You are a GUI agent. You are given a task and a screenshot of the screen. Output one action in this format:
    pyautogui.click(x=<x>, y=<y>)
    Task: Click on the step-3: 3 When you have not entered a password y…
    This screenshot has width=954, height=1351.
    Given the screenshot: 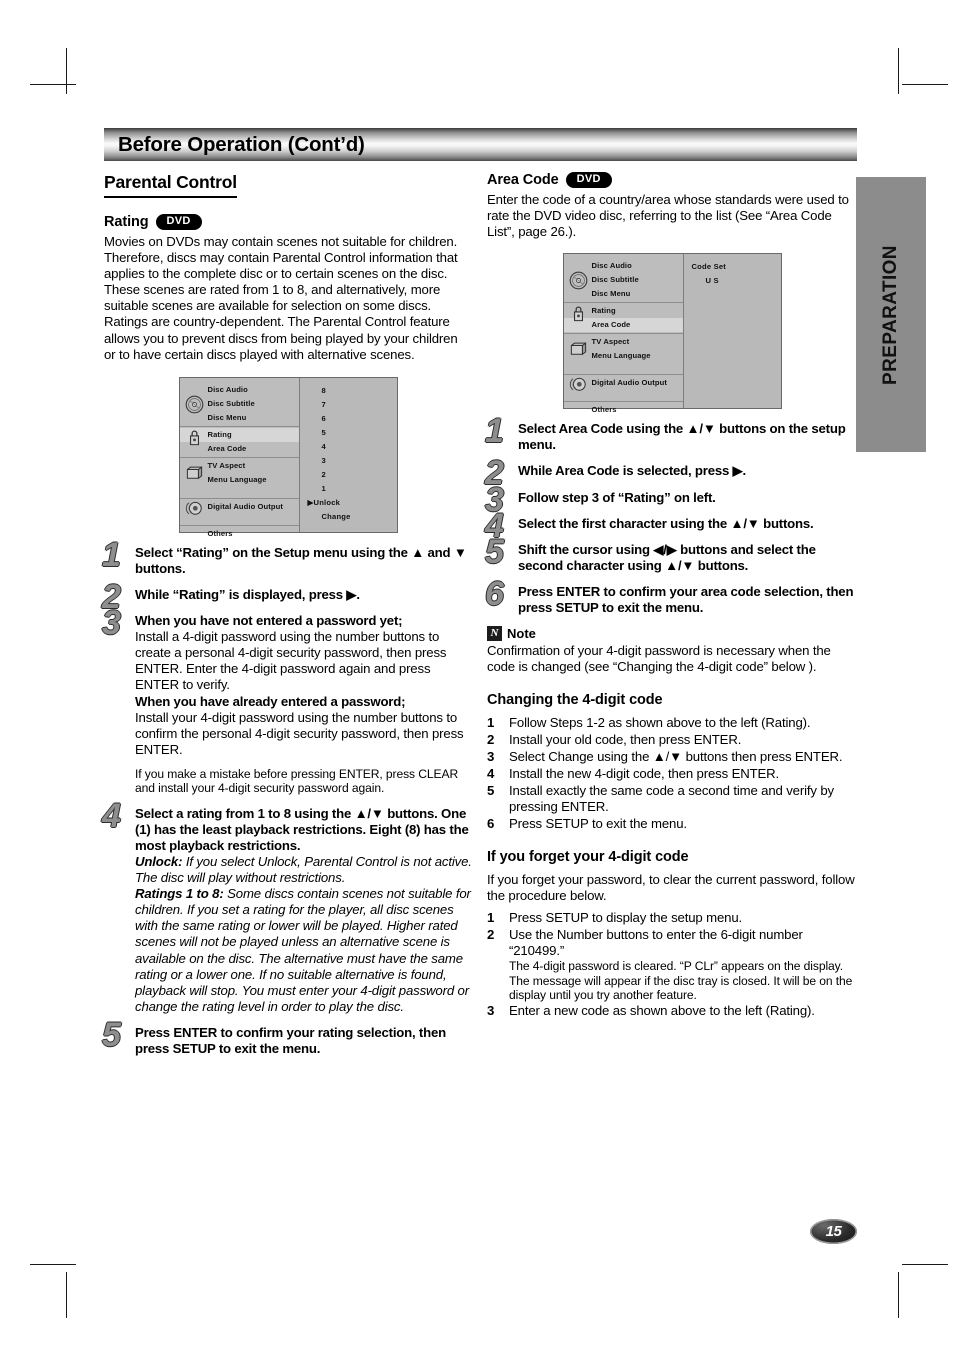 What is the action you would take?
    pyautogui.click(x=287, y=701)
    